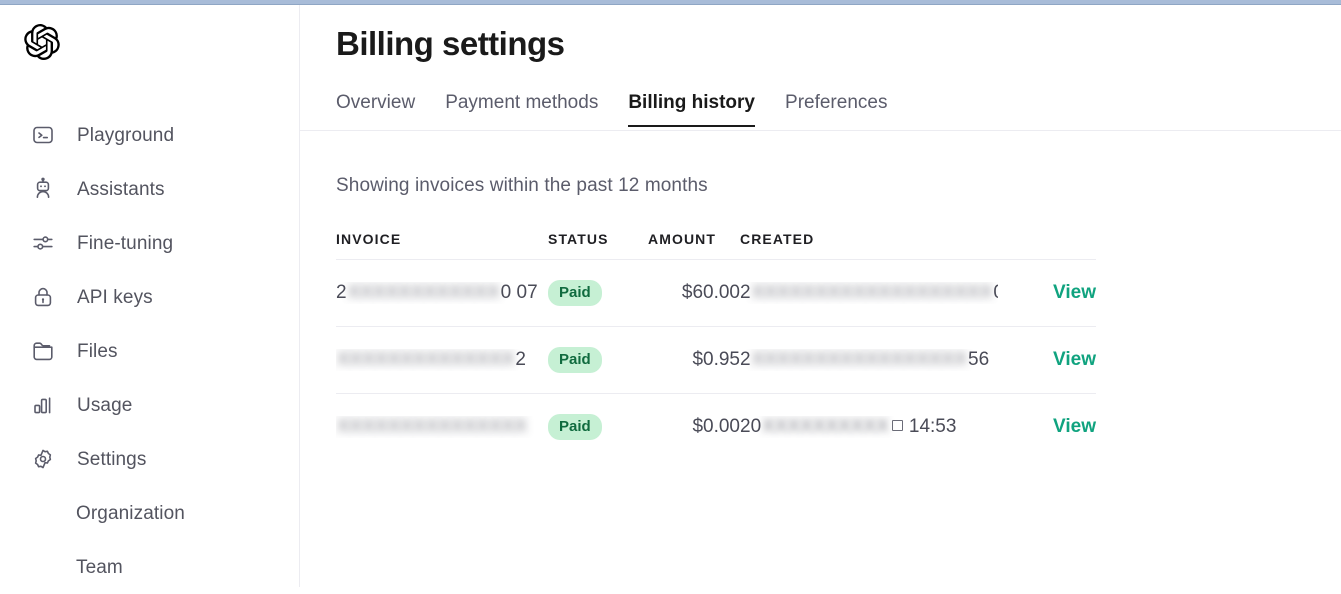  I want to click on sidebar-item-usage: Usage, so click(150, 405).